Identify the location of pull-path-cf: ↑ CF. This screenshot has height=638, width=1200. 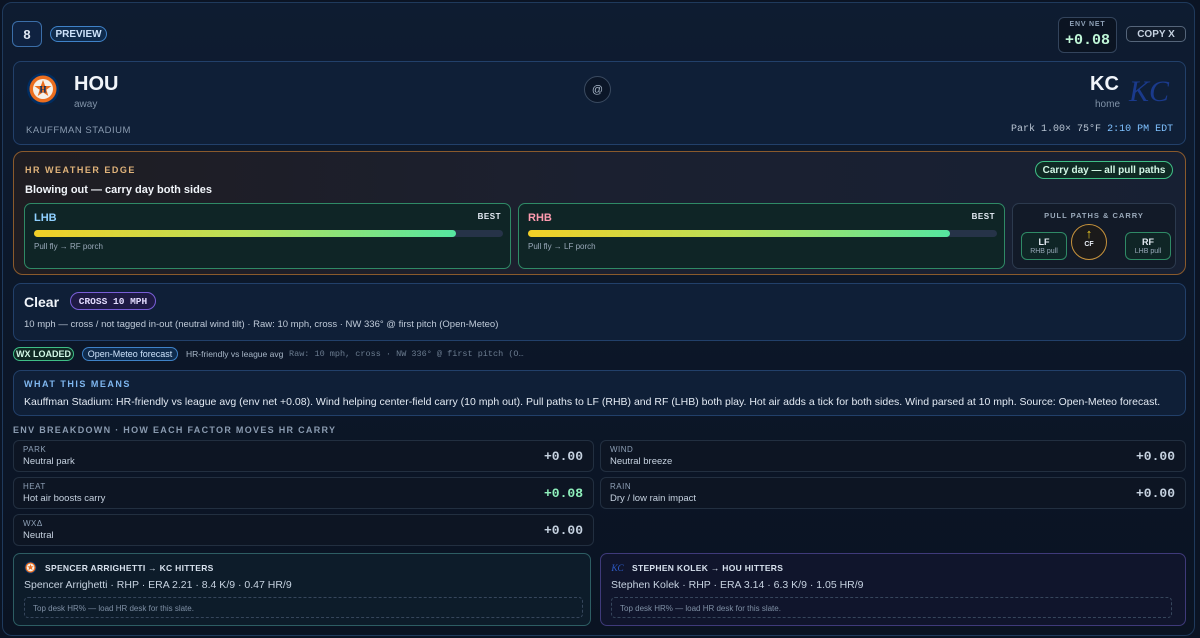
(1089, 242).